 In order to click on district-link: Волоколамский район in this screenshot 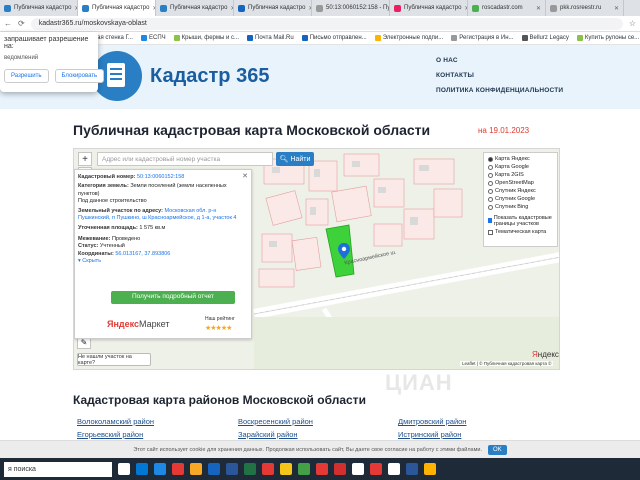, I will do `click(115, 421)`.